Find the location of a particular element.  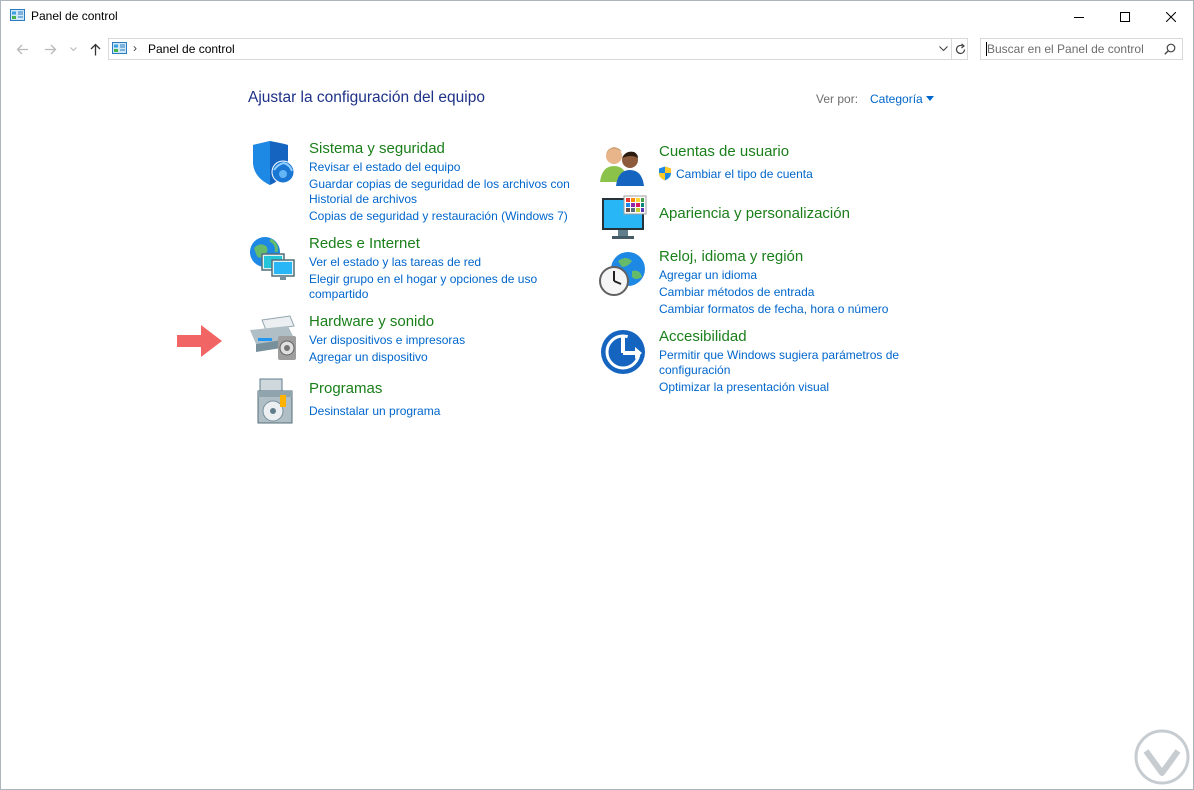

link-optimize-visual-display: Optimizar la presentación visual is located at coordinates (744, 387).